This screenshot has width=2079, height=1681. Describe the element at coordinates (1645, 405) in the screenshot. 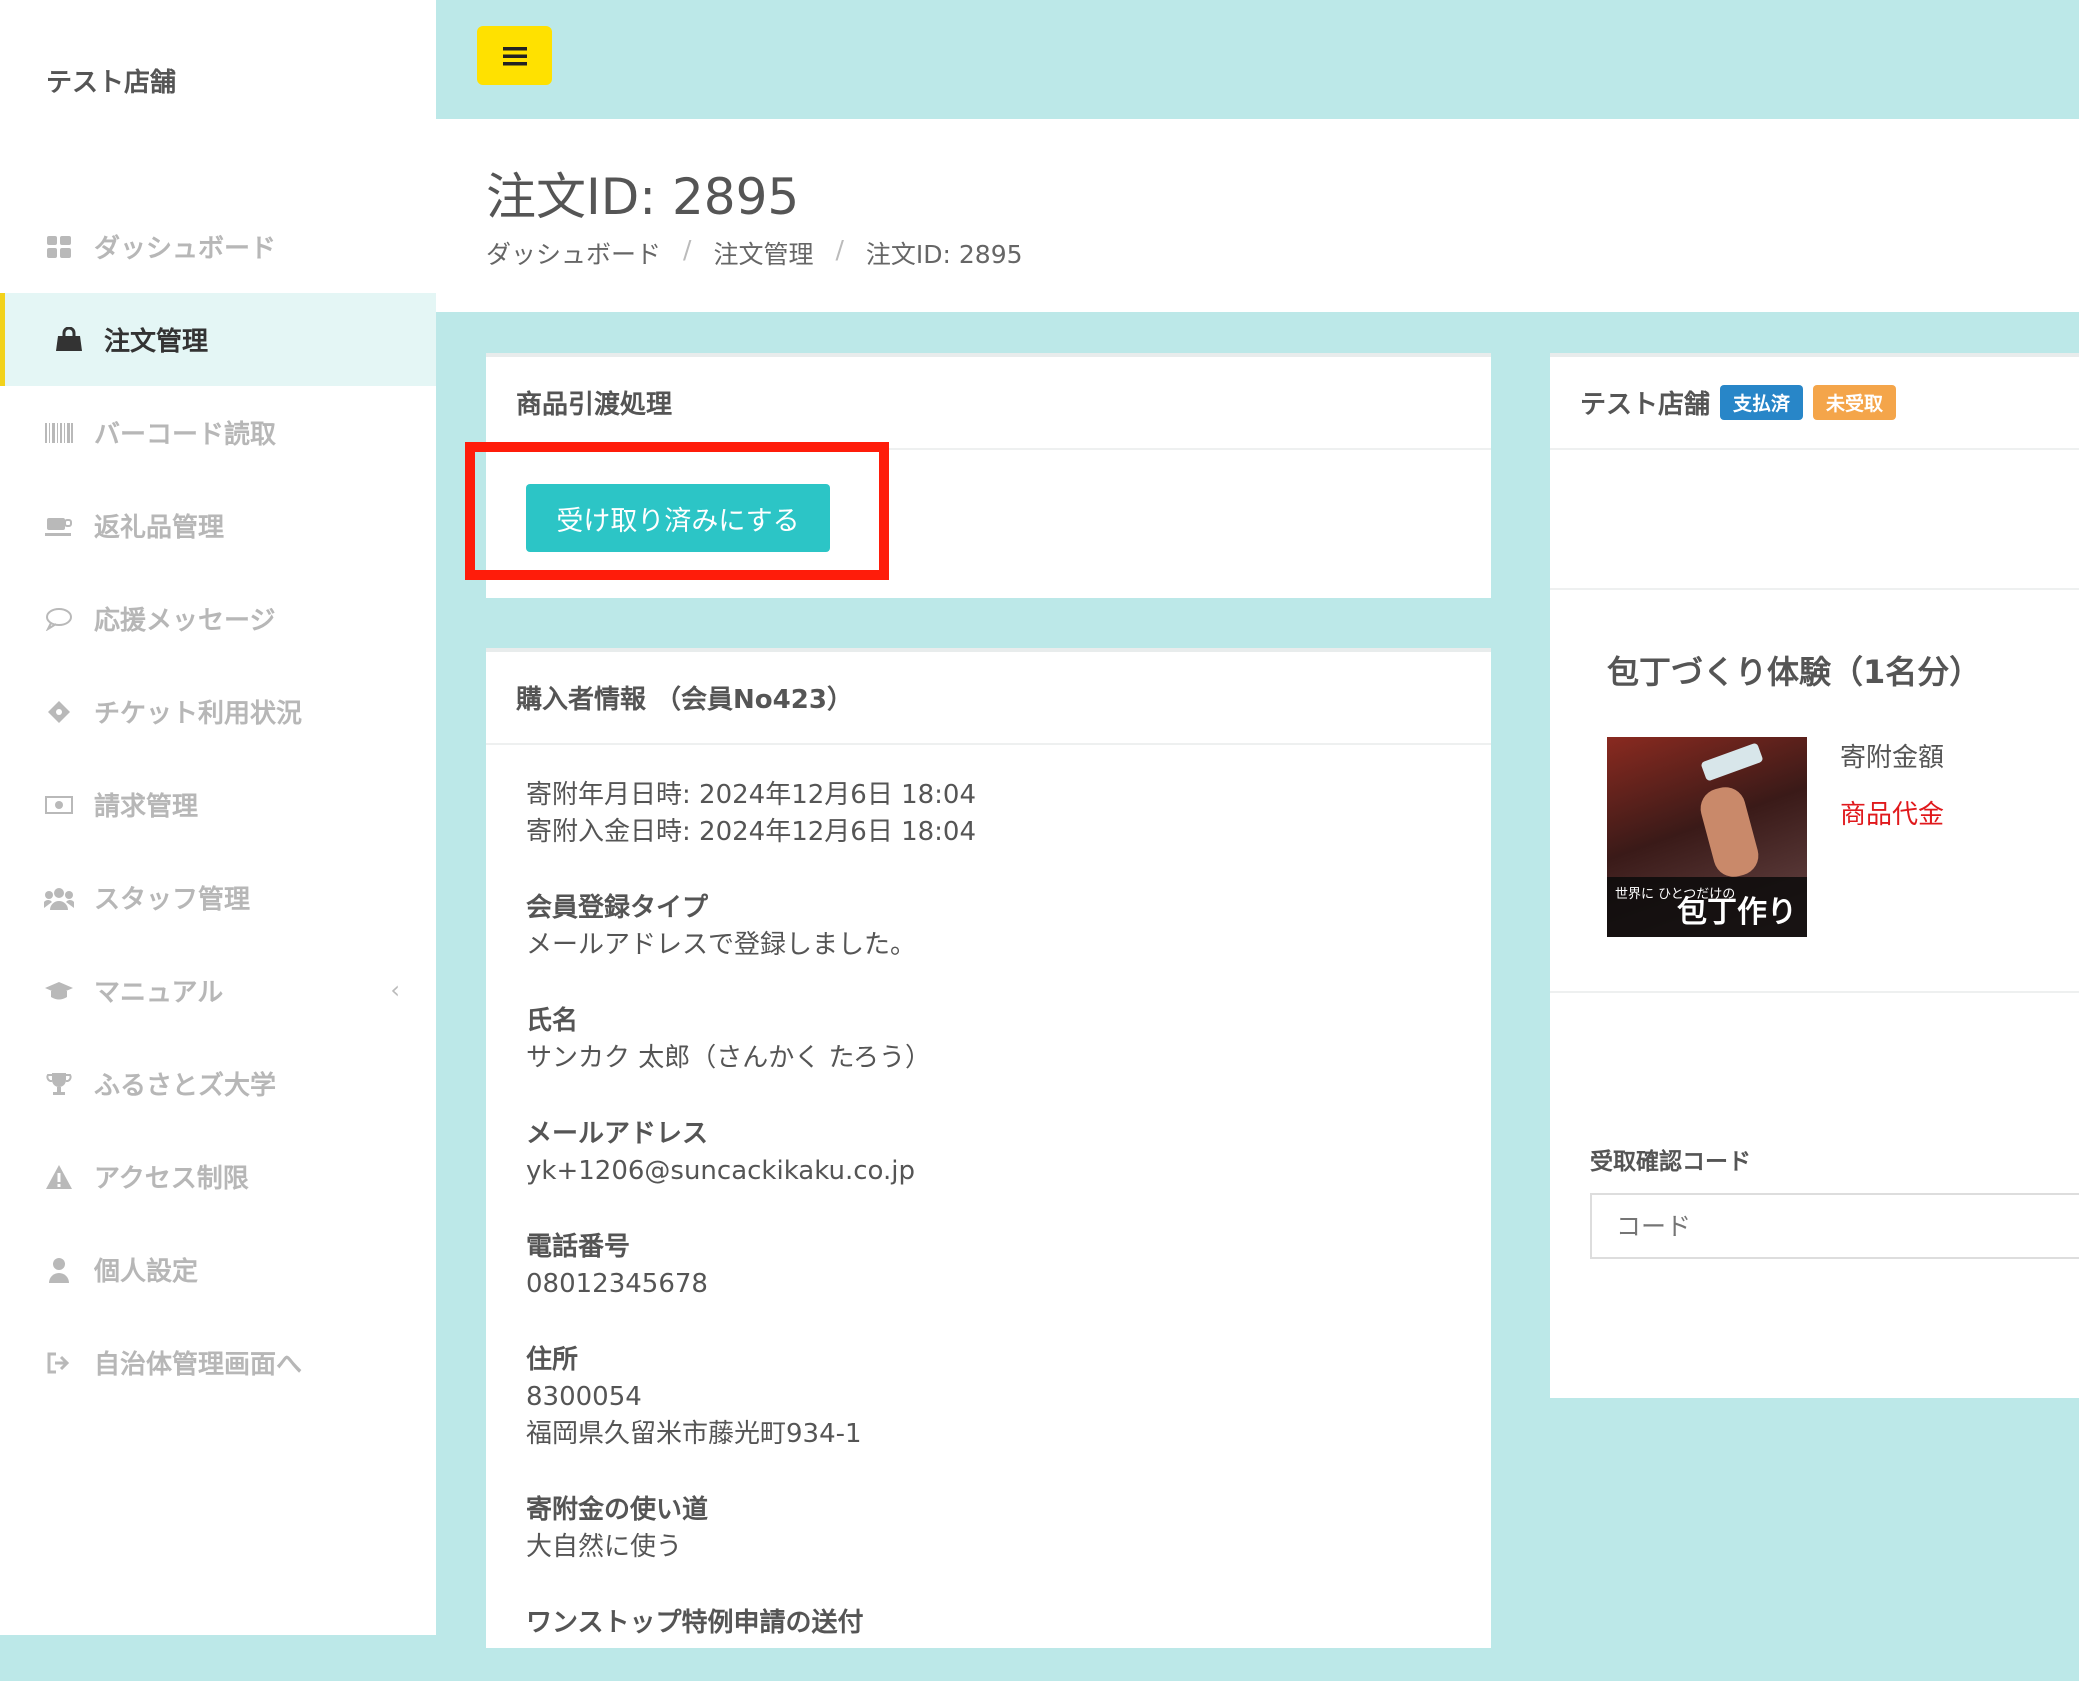

I see `shop-name: テスト店舗` at that location.